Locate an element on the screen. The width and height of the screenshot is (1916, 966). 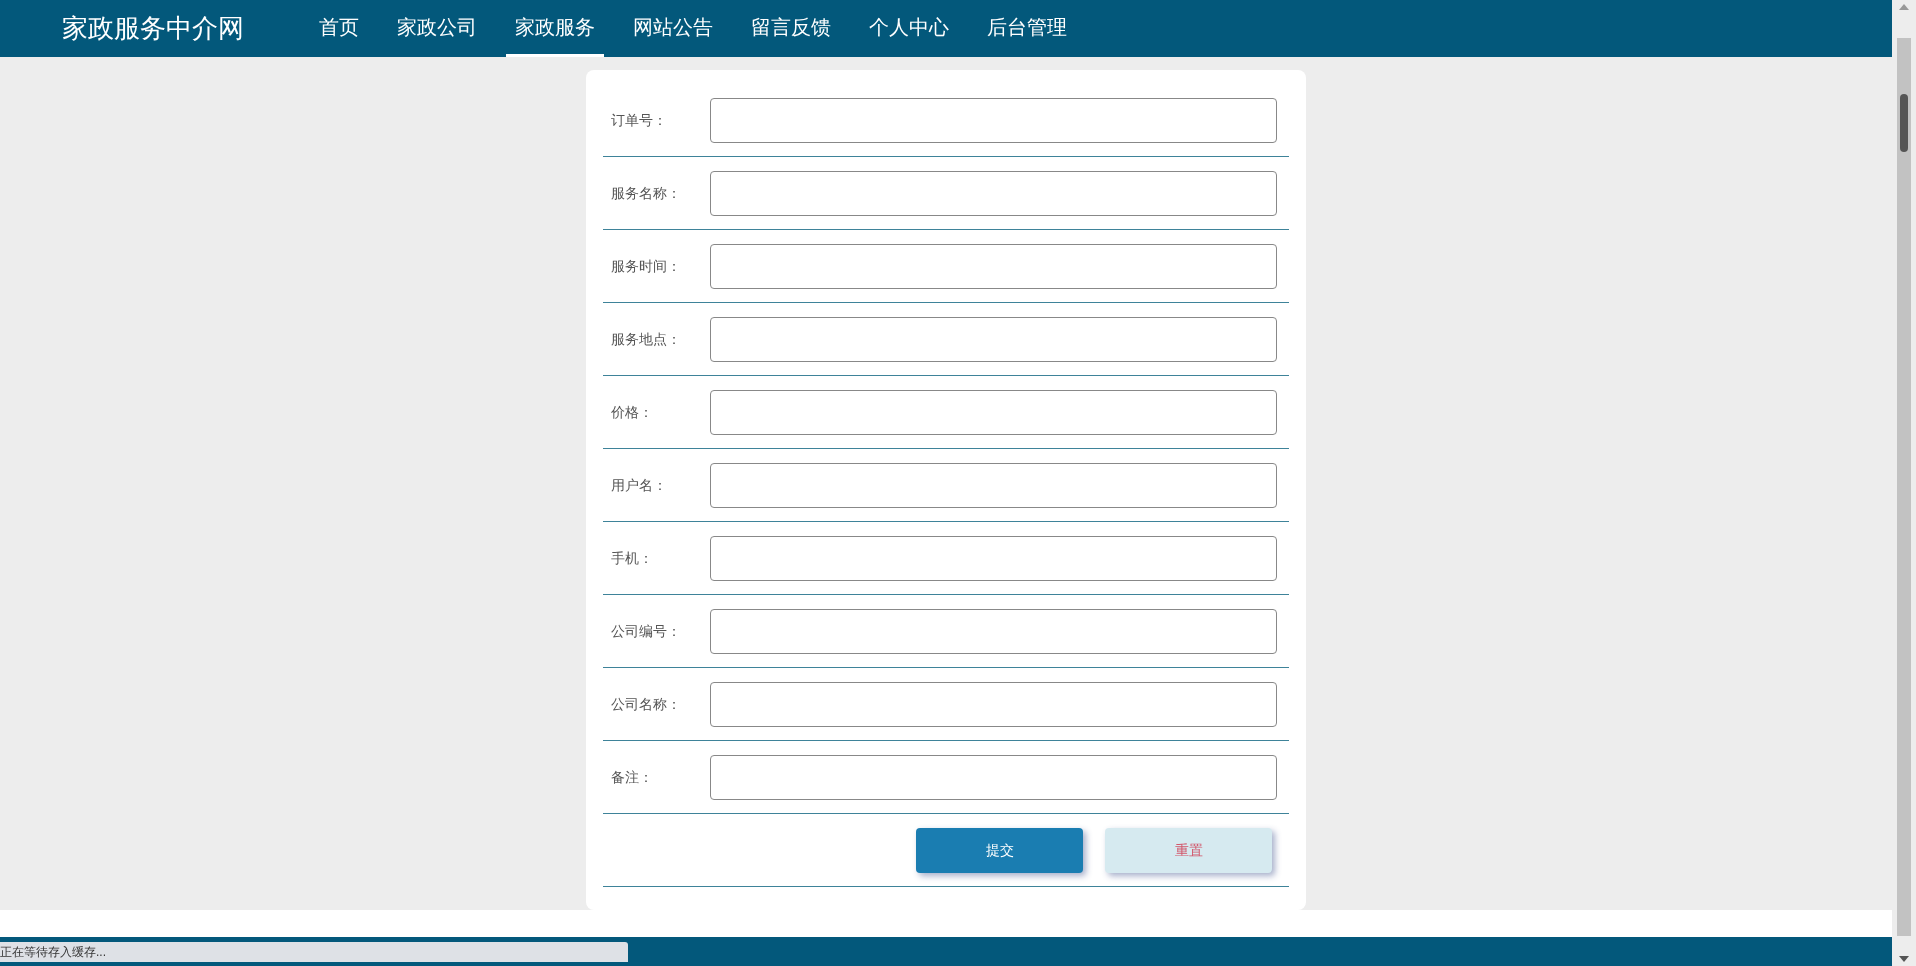
nav-link: 留言反馈 is located at coordinates (791, 28).